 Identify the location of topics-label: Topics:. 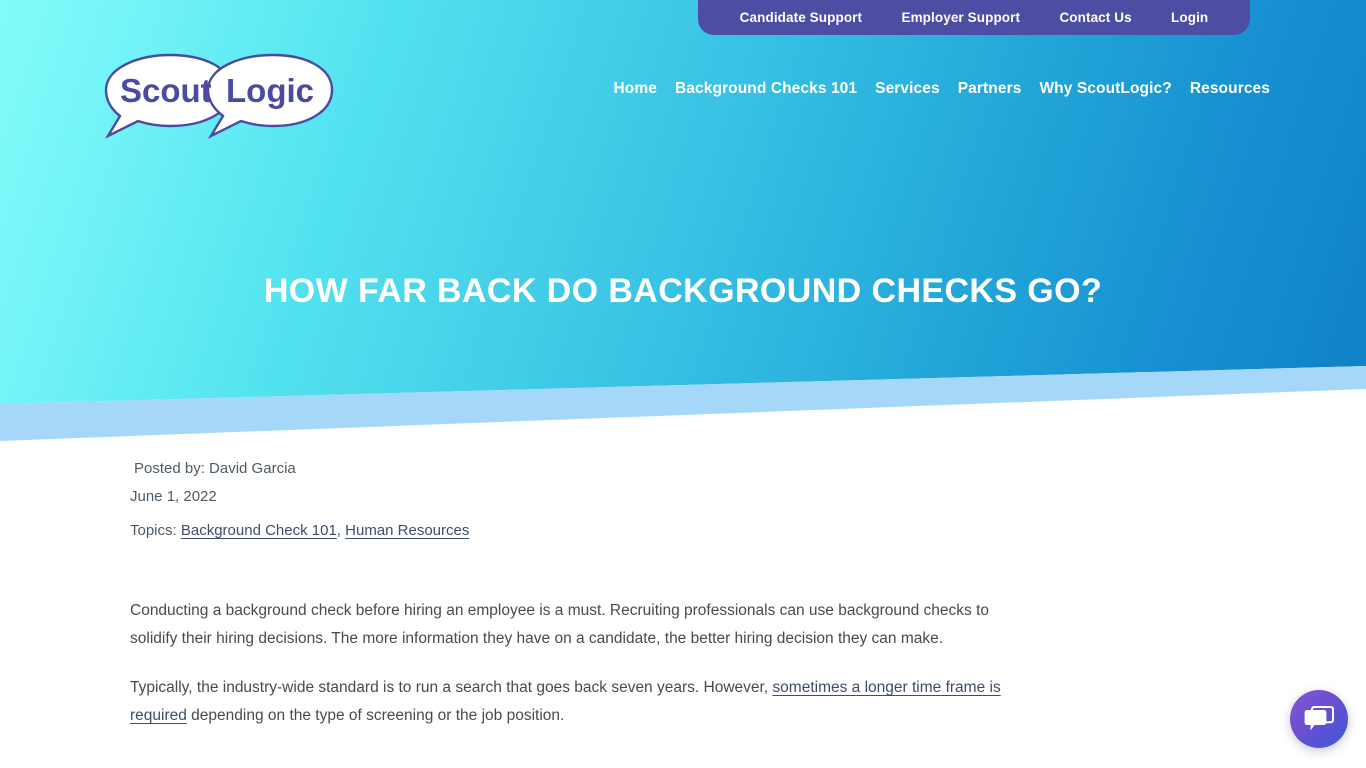
(153, 530).